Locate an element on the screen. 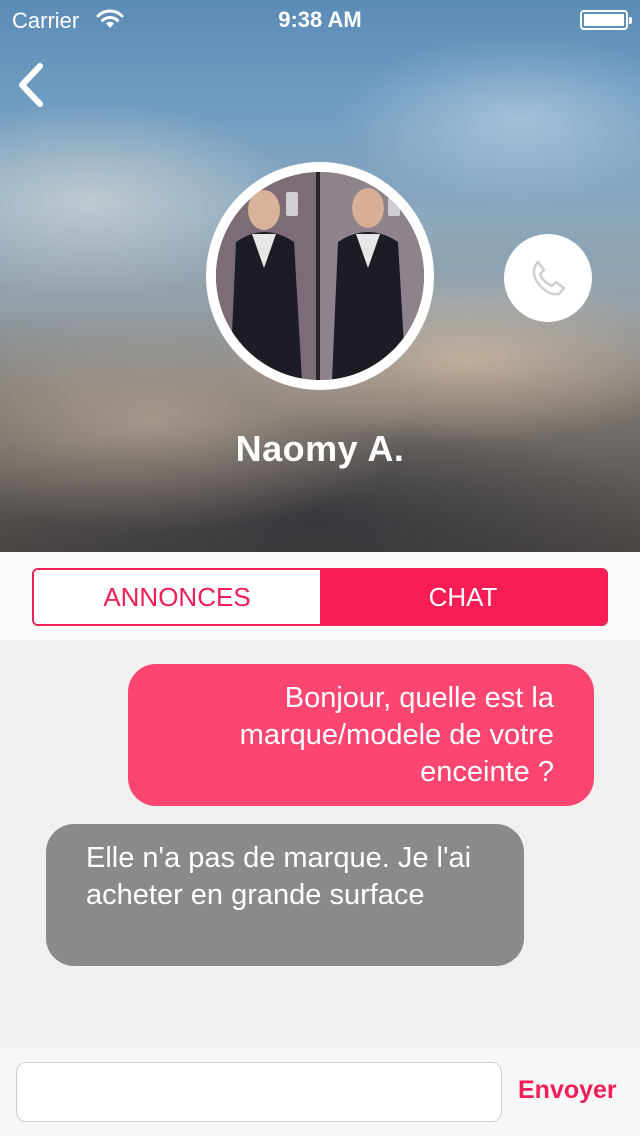 Image resolution: width=640 pixels, height=1136 pixels. send-button: Envoyer is located at coordinates (567, 1090).